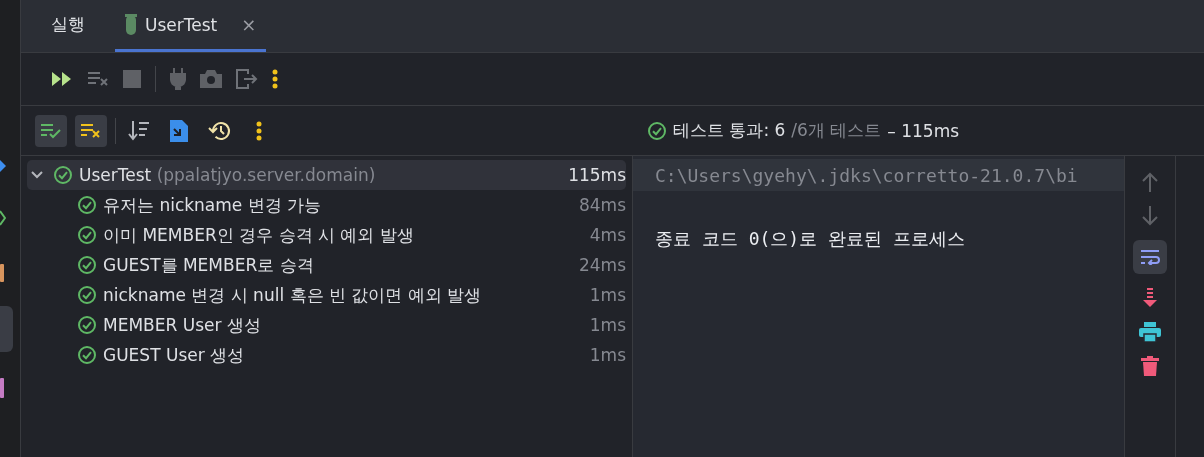  Describe the element at coordinates (178, 79) in the screenshot. I see `plug-icon` at that location.